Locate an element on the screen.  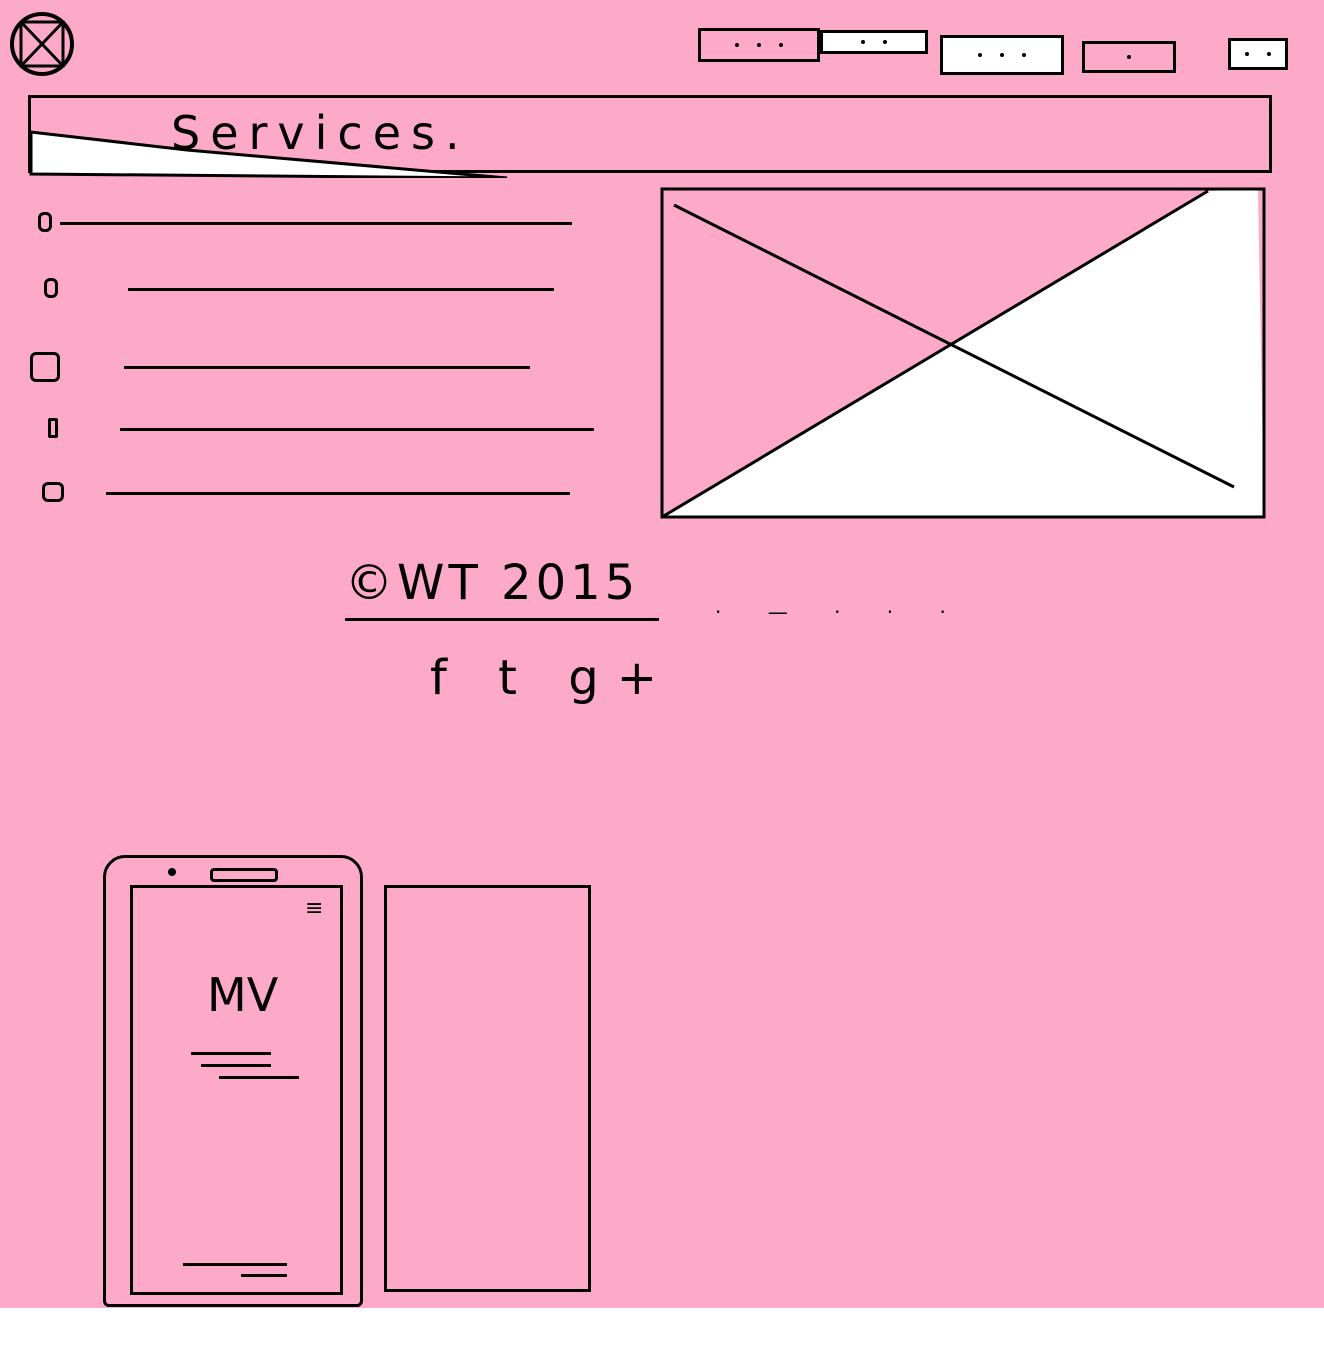
google-plus-icon: g+ is located at coordinates (621, 678).